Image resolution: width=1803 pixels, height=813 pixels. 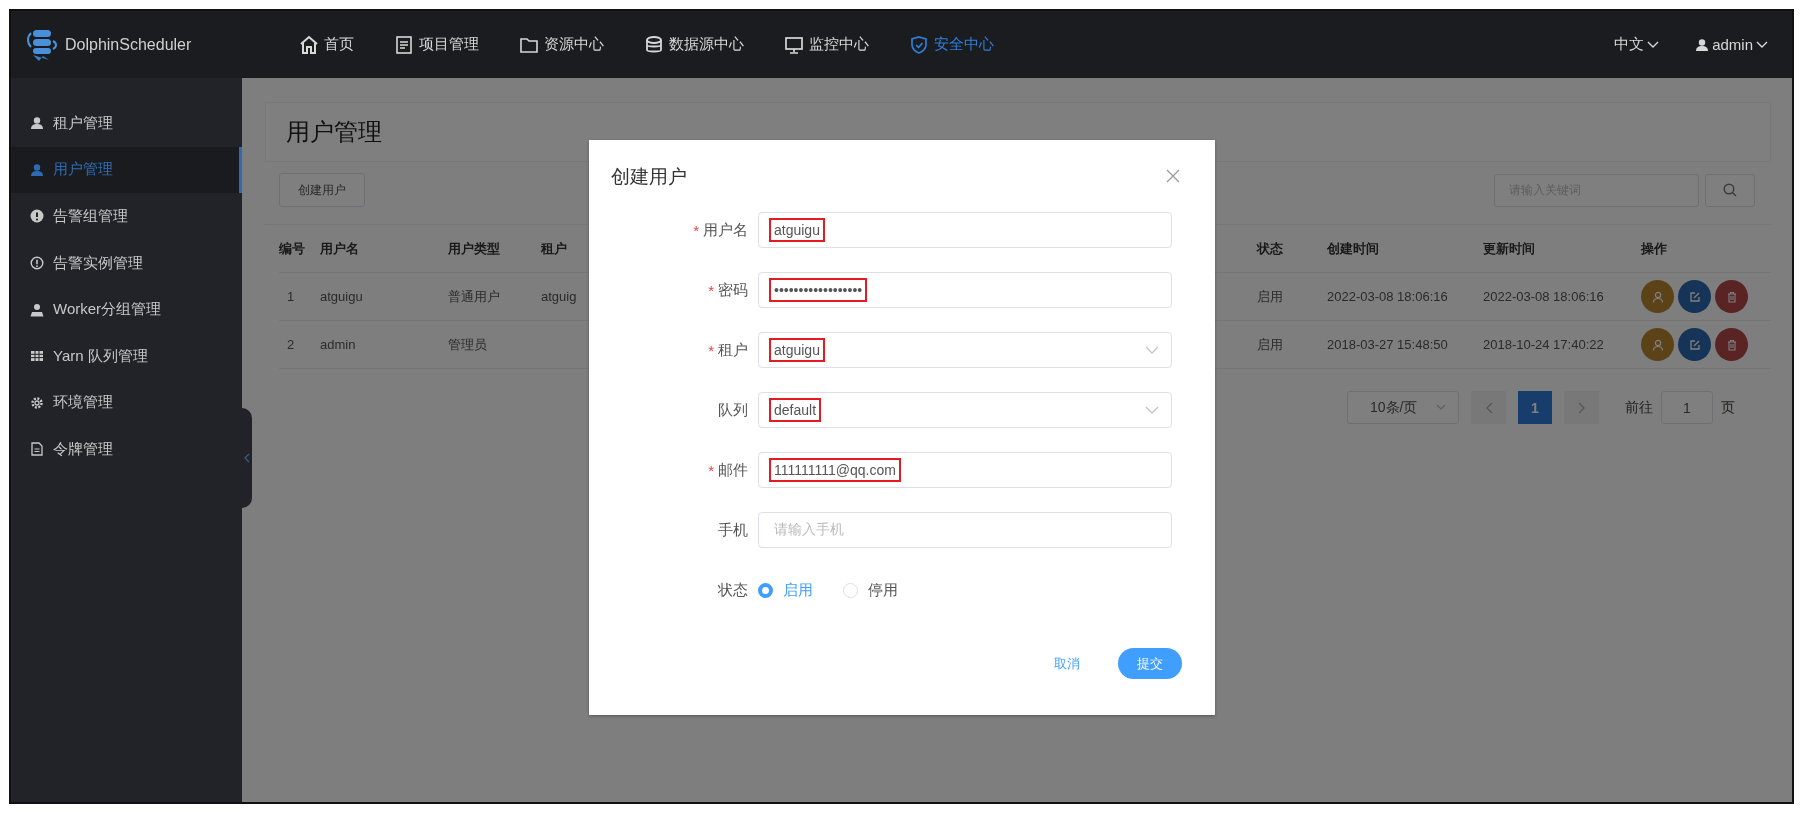 What do you see at coordinates (436, 44) in the screenshot?
I see `nav-item: 项目管理` at bounding box center [436, 44].